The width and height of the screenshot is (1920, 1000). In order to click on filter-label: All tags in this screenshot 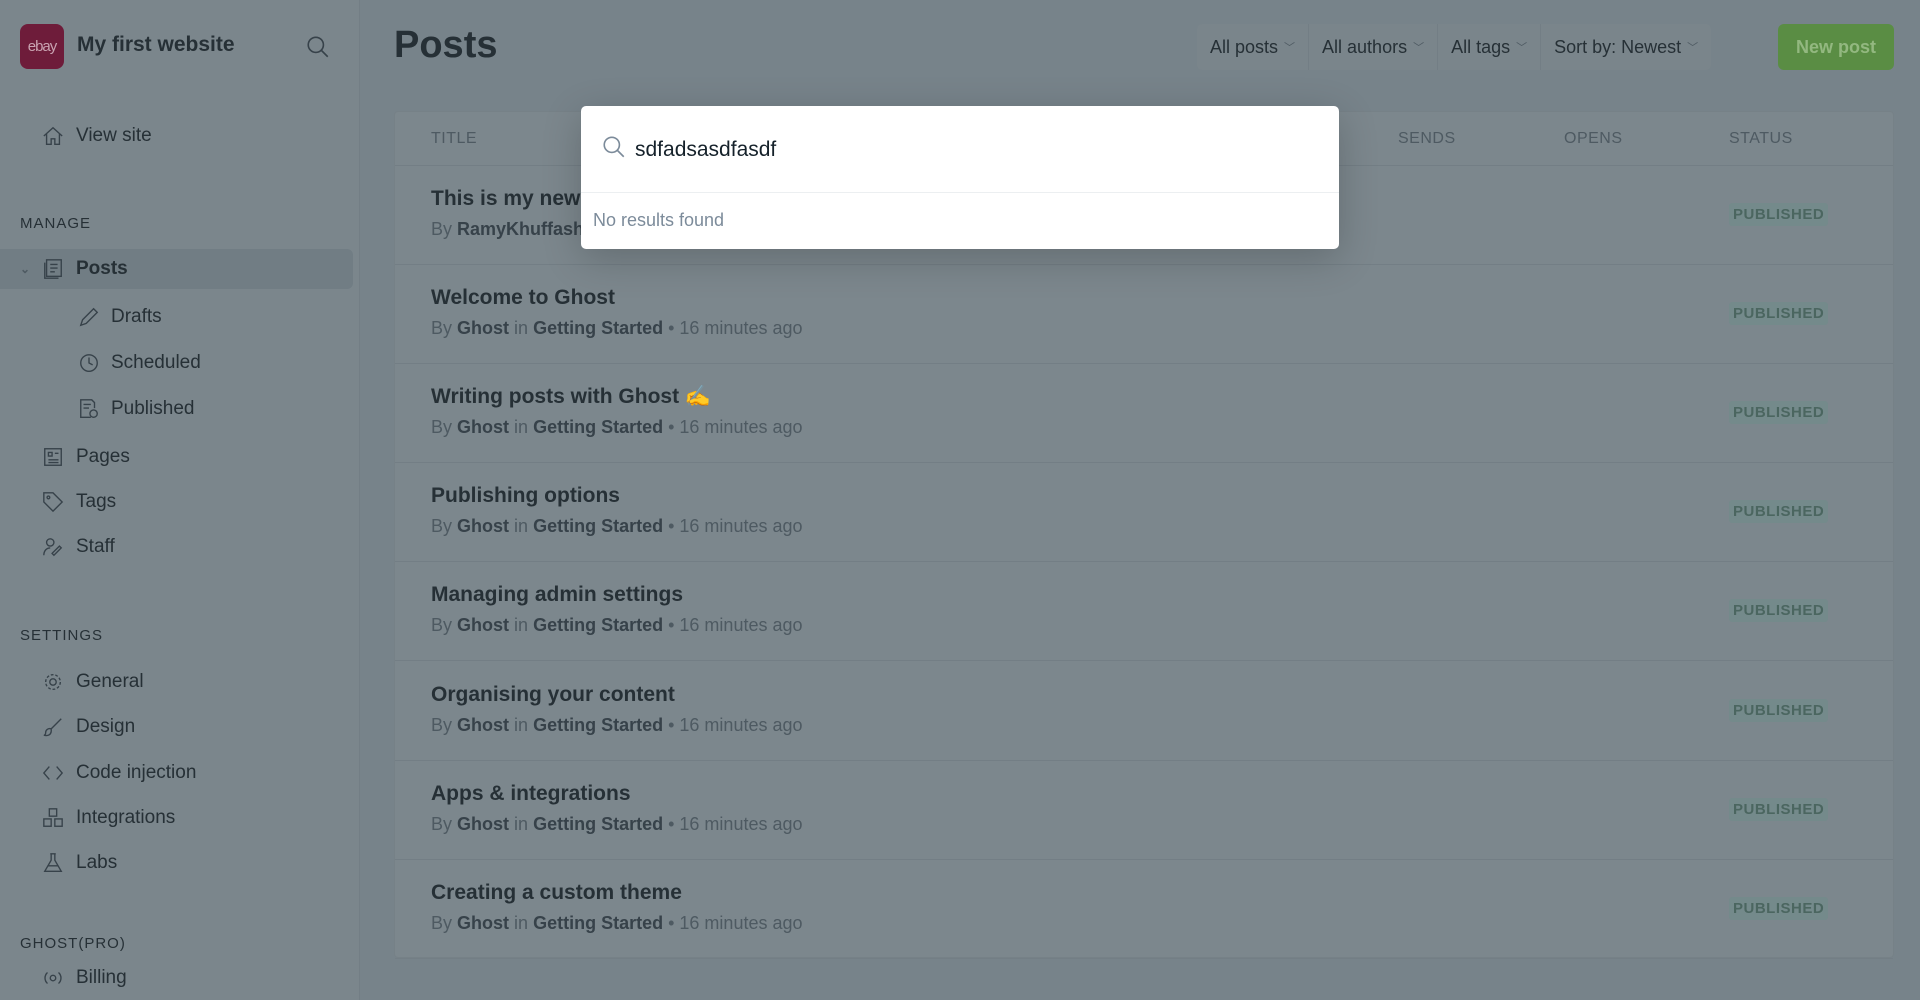, I will do `click(1481, 46)`.